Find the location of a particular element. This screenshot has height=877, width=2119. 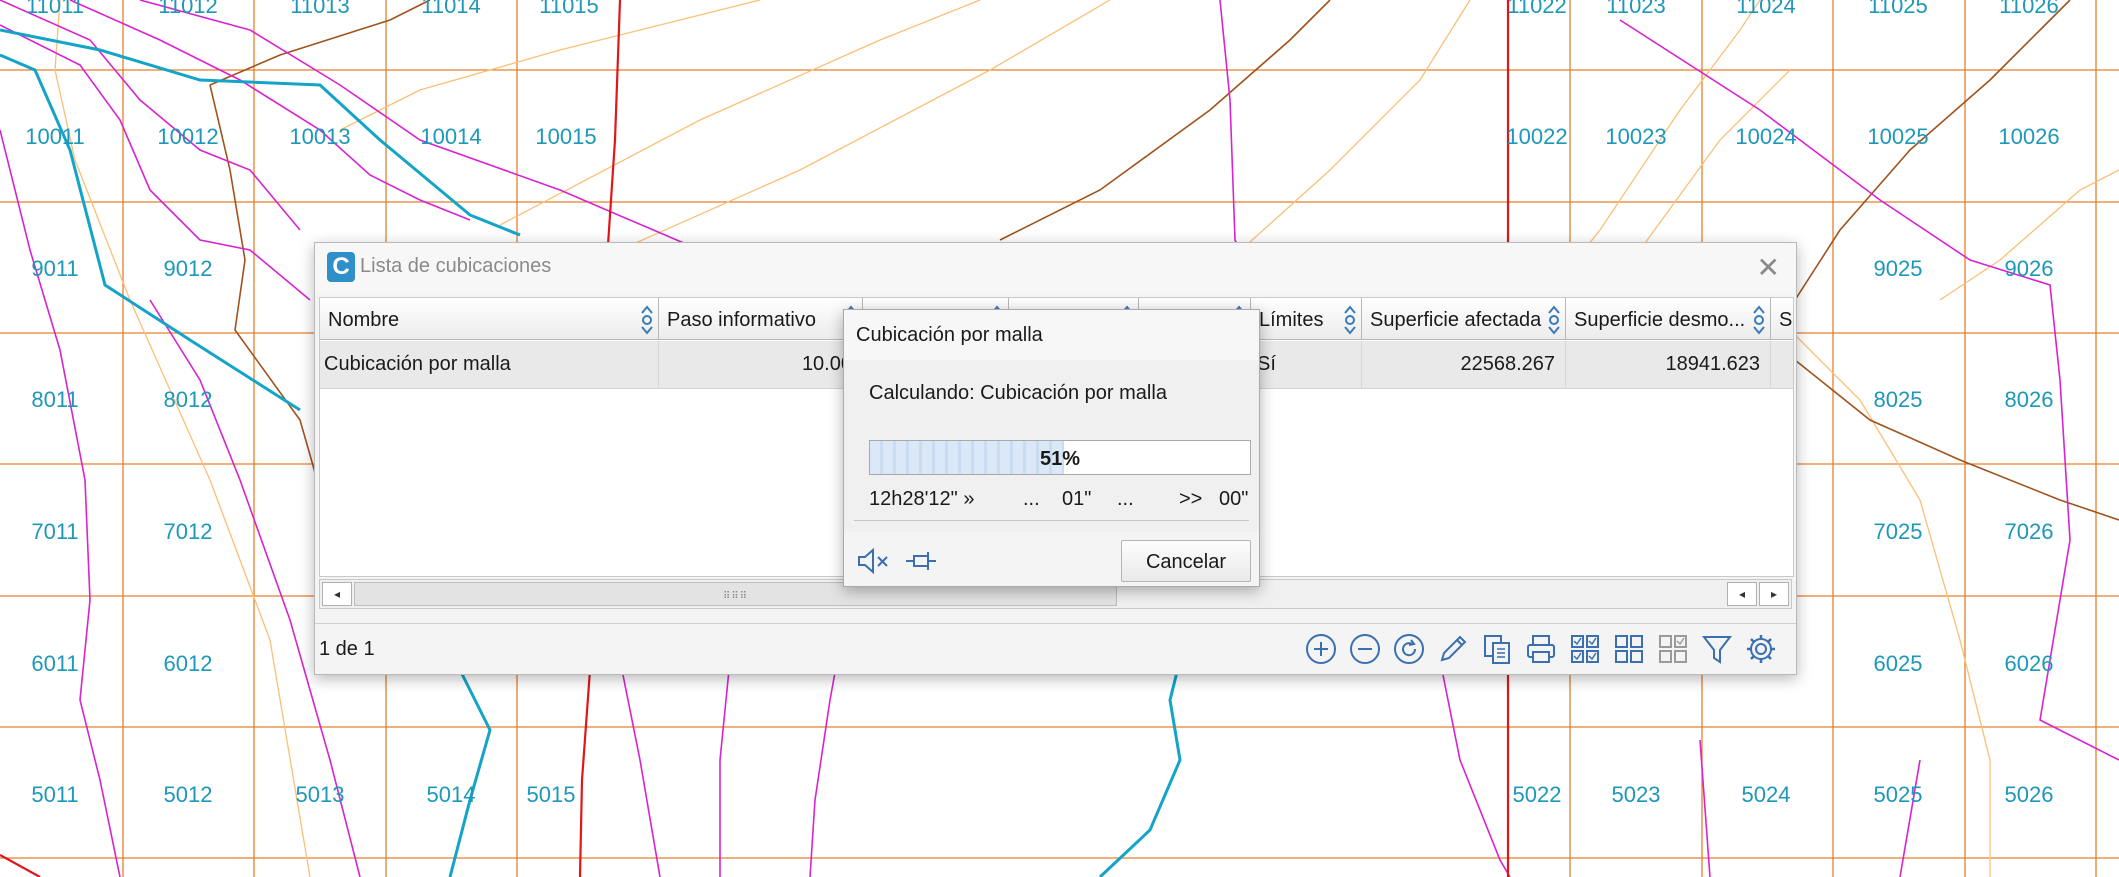

dialog-title: Cubicación por malla is located at coordinates (1051, 335).